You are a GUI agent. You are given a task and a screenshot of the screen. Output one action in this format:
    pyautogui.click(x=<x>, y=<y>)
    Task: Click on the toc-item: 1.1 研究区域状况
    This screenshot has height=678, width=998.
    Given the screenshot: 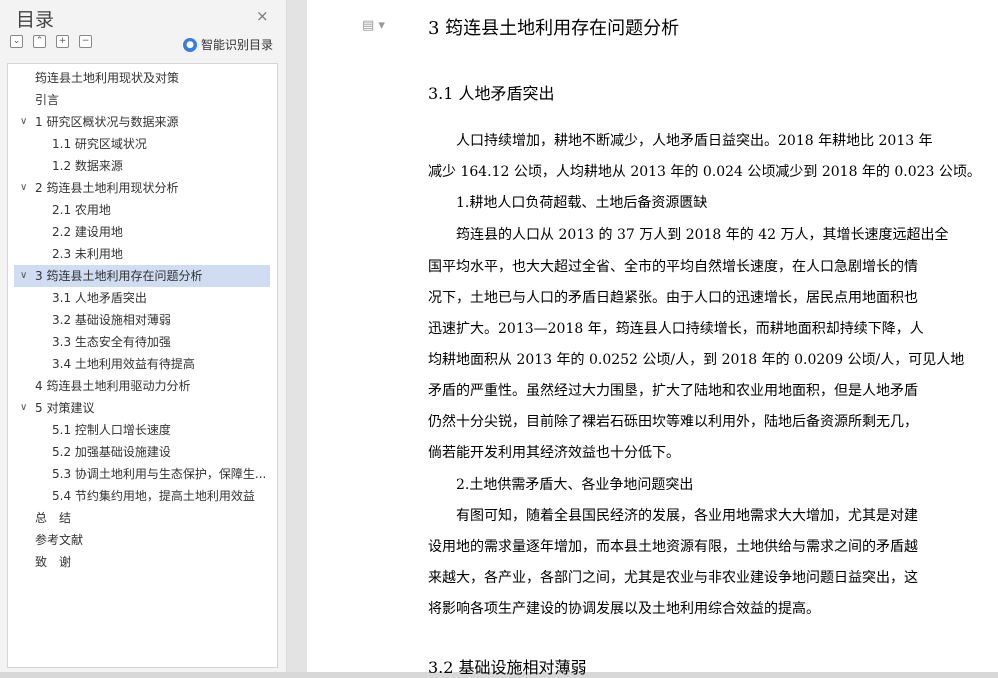 What is the action you would take?
    pyautogui.click(x=142, y=144)
    